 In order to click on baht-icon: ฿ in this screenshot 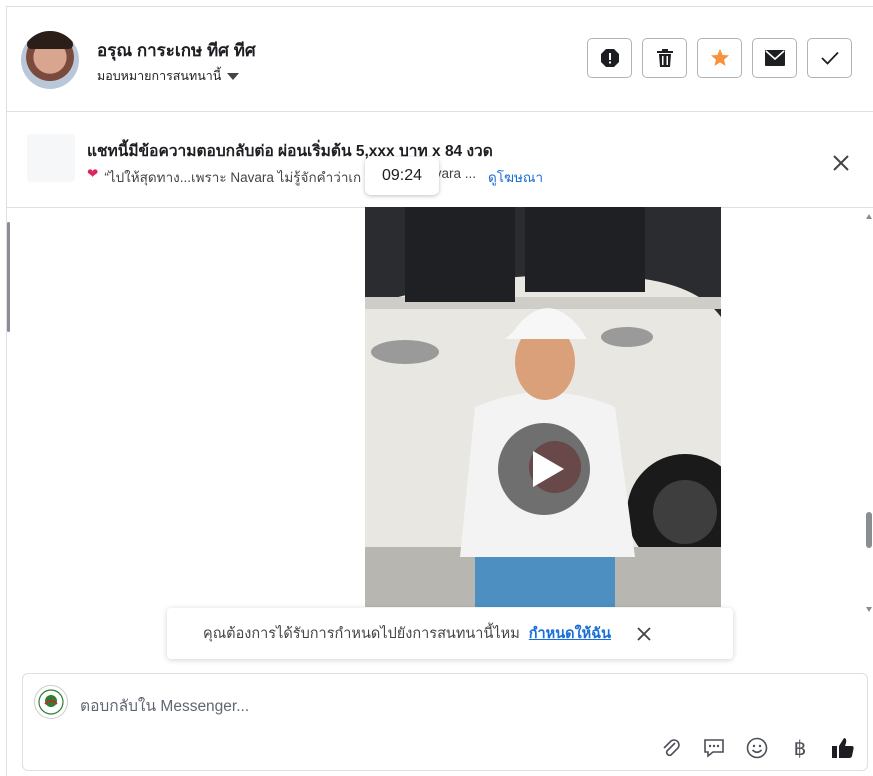, I will do `click(800, 748)`.